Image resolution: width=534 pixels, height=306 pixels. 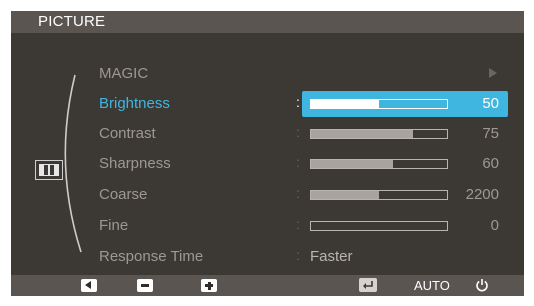 What do you see at coordinates (379, 226) in the screenshot?
I see `fine-slider` at bounding box center [379, 226].